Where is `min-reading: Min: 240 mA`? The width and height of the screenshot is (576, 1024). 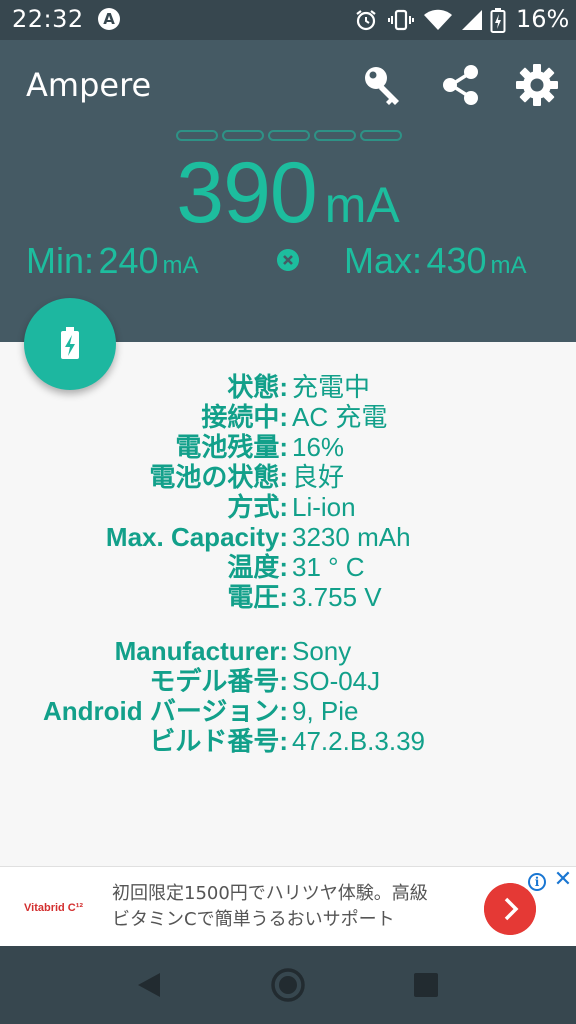
min-reading: Min: 240 mA is located at coordinates (112, 261).